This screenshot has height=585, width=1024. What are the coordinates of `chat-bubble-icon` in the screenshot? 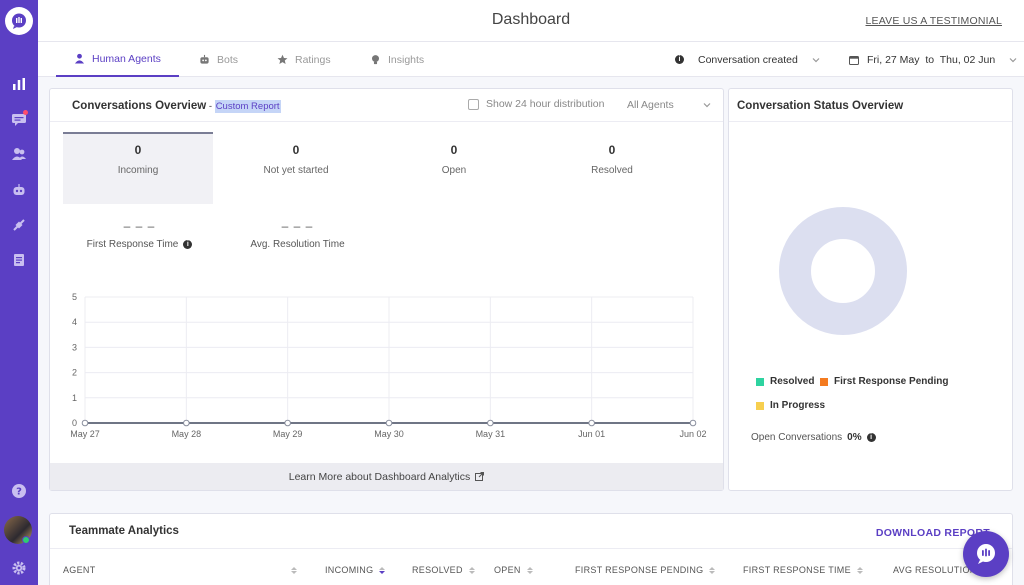 It's located at (986, 554).